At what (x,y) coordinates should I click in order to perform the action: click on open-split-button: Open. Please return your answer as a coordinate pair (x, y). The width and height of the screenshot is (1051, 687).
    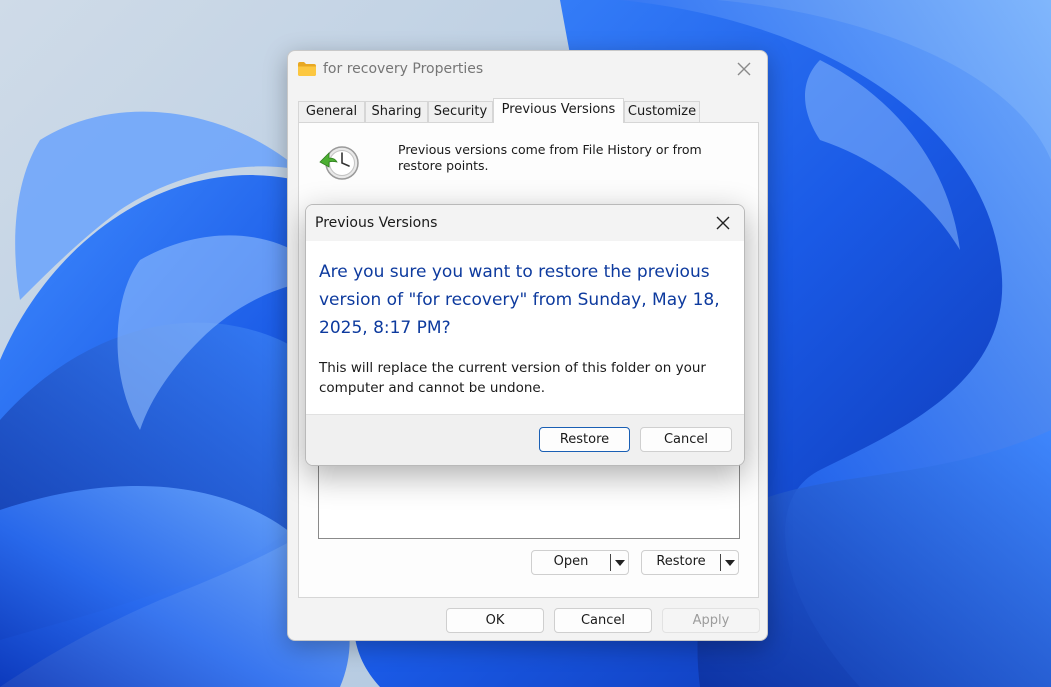
    Looking at the image, I should click on (580, 562).